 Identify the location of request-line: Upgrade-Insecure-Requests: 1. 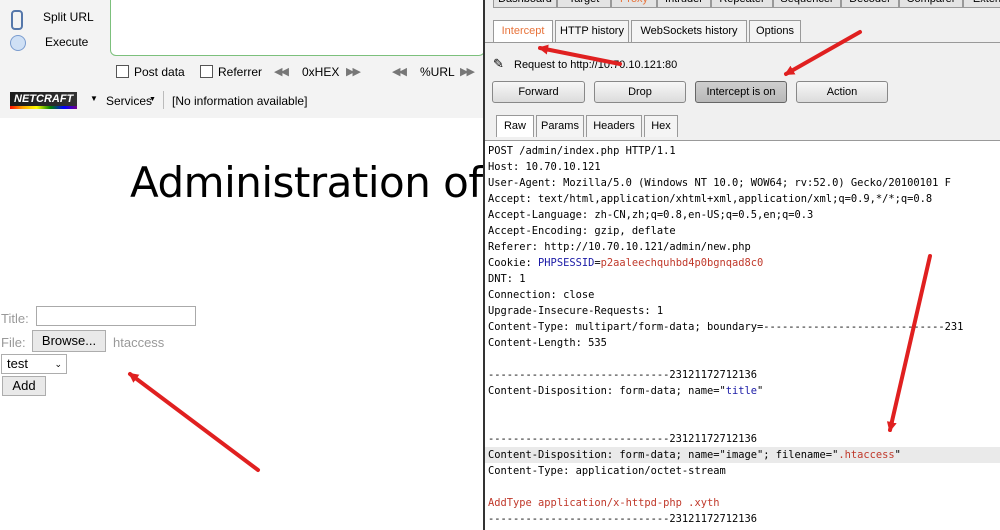
(576, 311).